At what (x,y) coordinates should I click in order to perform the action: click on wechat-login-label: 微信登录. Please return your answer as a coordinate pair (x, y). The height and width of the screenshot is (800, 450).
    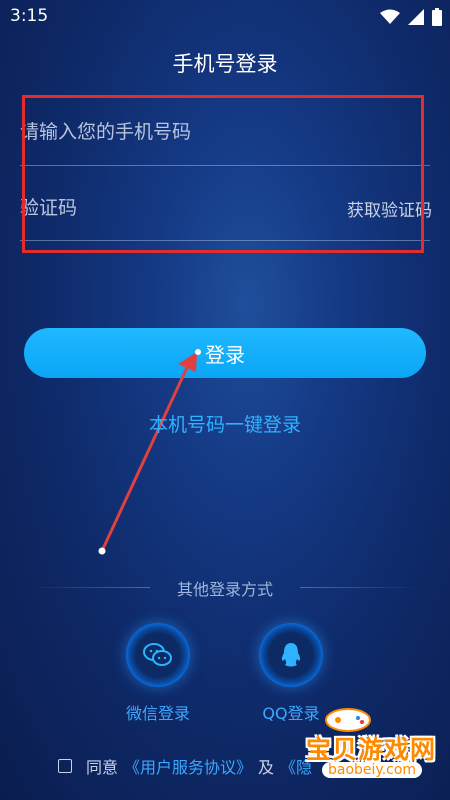
    Looking at the image, I should click on (157, 713).